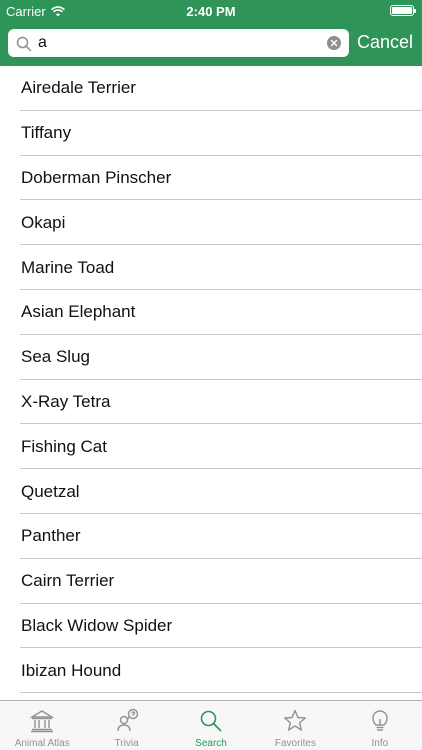 The image size is (422, 750). What do you see at coordinates (127, 720) in the screenshot?
I see `trivia-icon` at bounding box center [127, 720].